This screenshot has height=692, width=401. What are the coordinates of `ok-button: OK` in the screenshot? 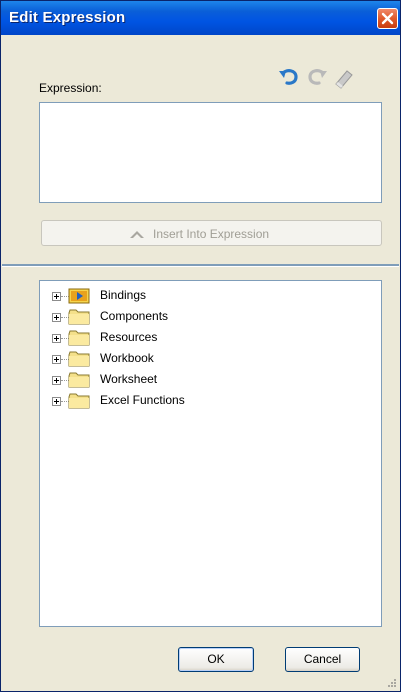 It's located at (216, 659).